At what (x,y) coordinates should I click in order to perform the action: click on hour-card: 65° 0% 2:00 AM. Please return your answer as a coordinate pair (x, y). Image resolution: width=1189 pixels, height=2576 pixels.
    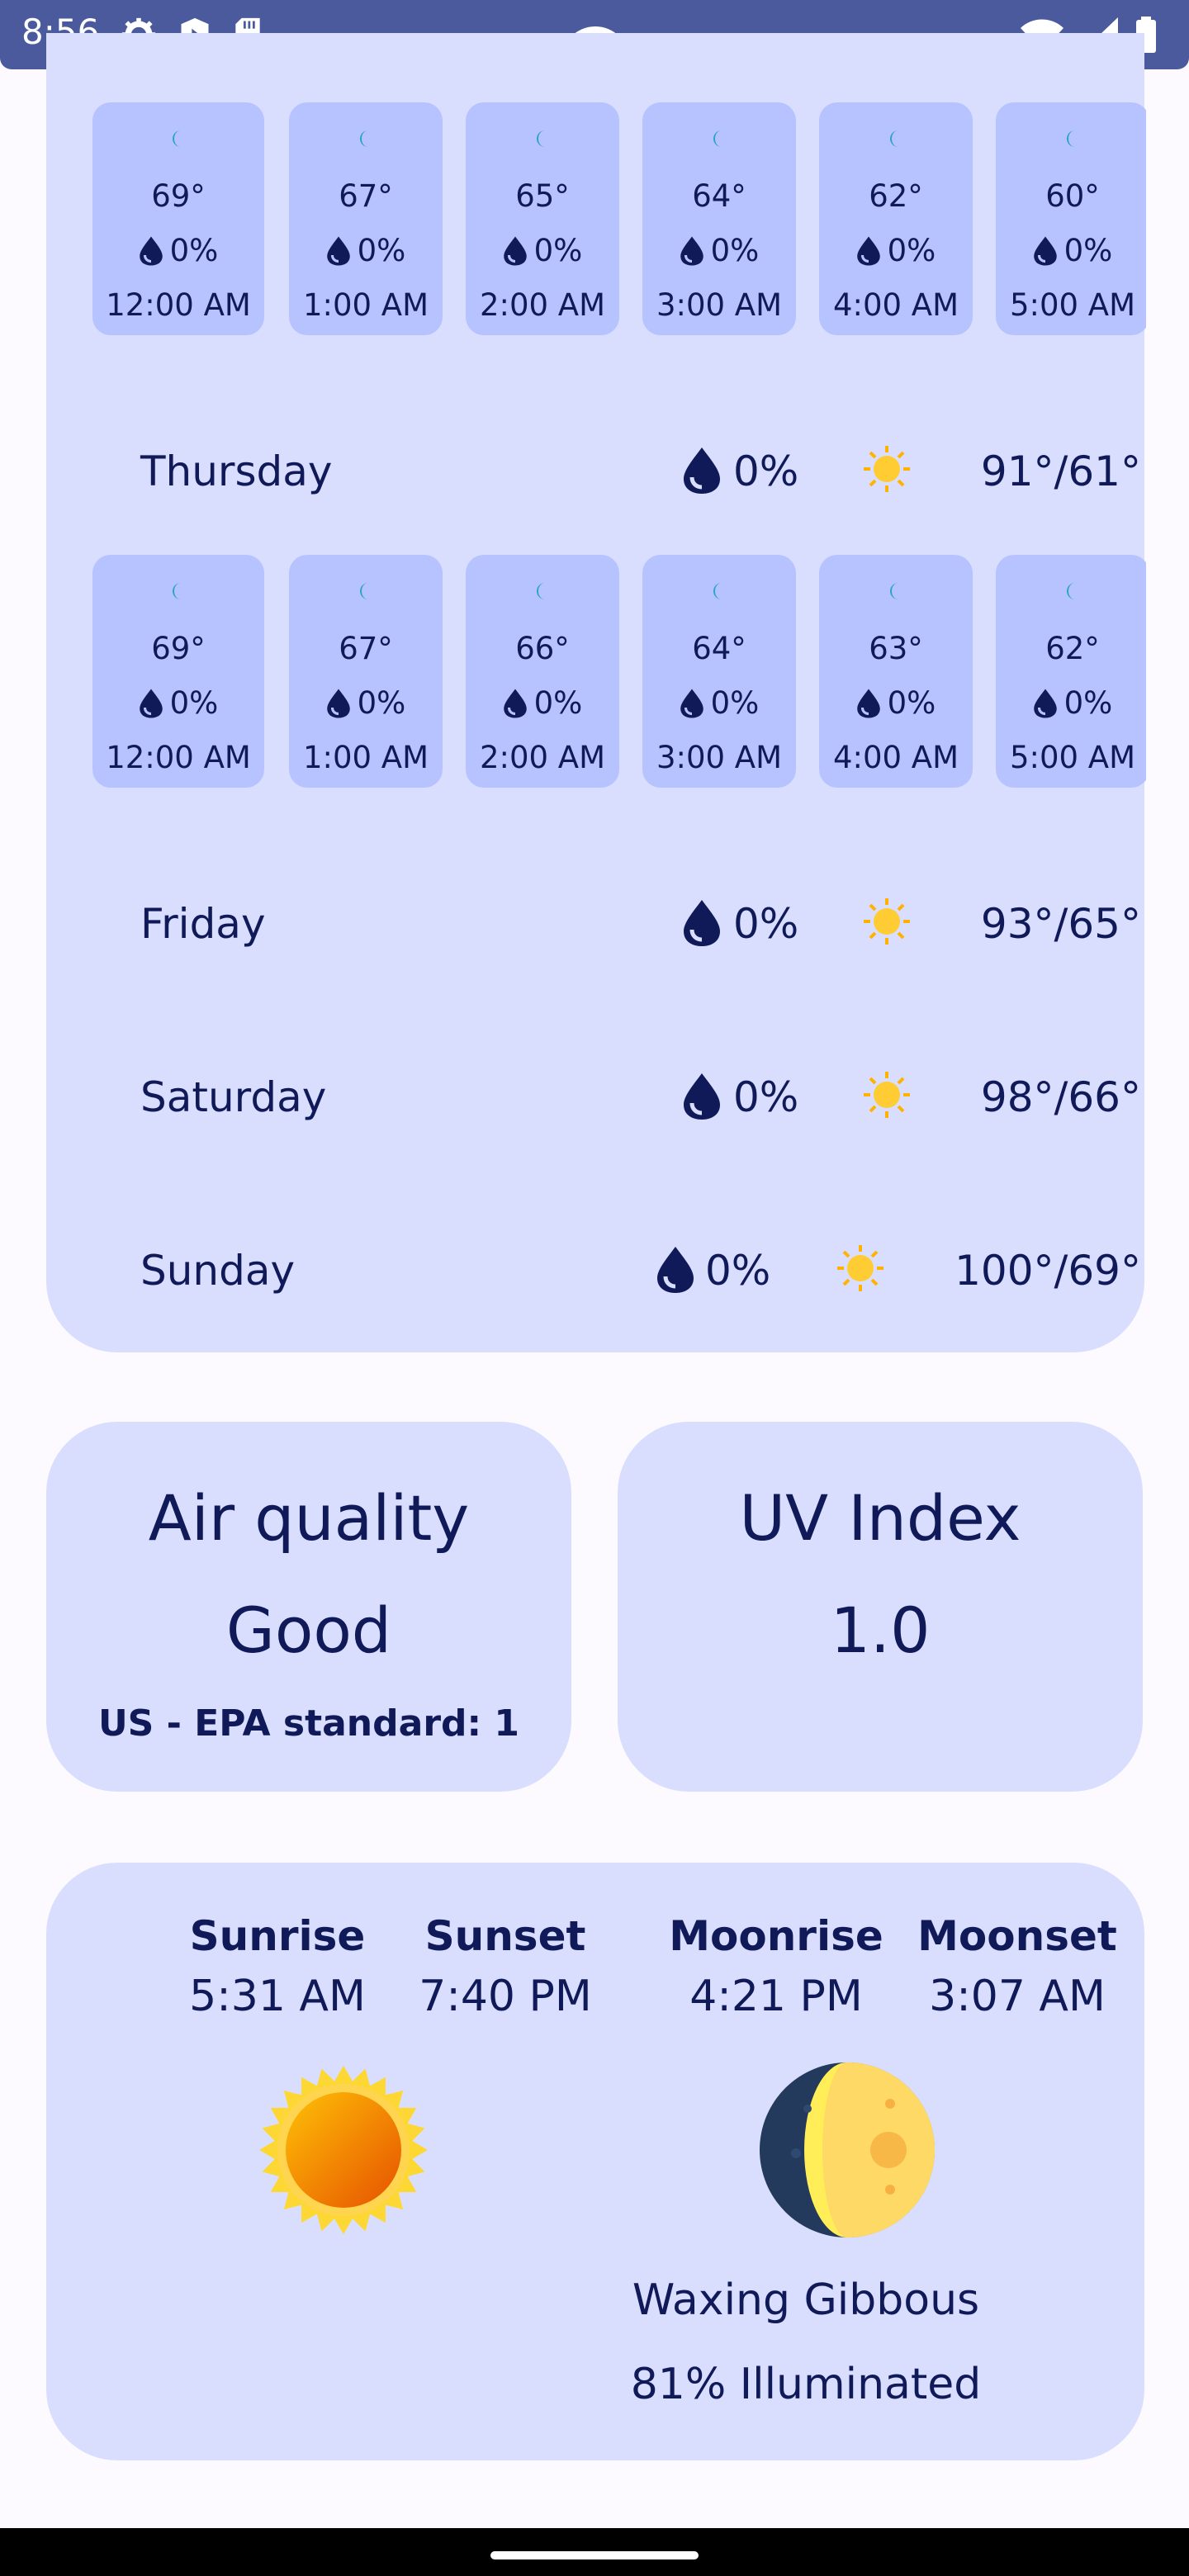
    Looking at the image, I should click on (542, 218).